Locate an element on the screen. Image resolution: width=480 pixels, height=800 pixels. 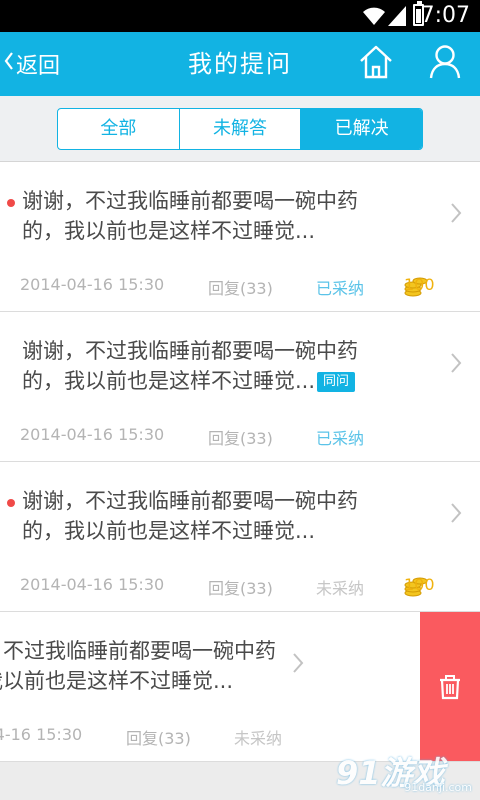
segmented-control: 全部 未解答 已解决 is located at coordinates (240, 129).